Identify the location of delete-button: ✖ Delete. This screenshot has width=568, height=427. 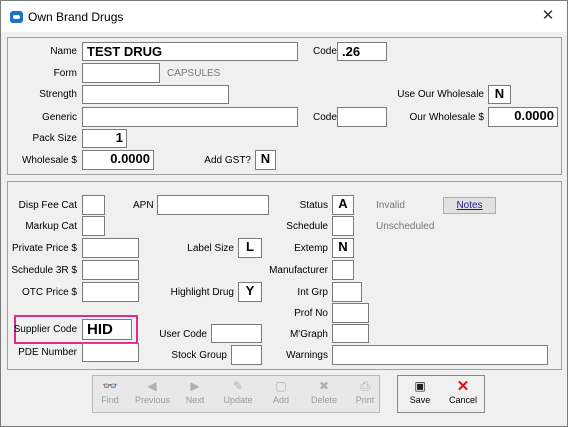
(324, 394).